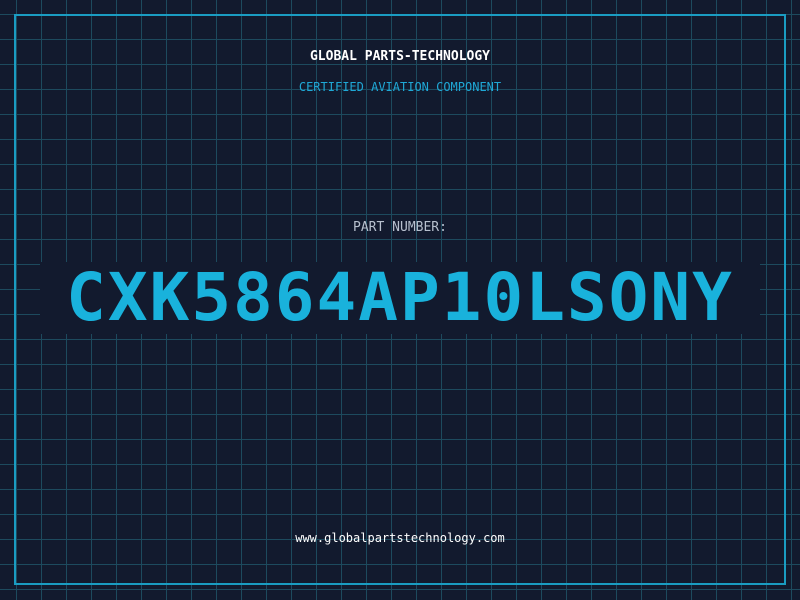 Image resolution: width=800 pixels, height=600 pixels. What do you see at coordinates (400, 297) in the screenshot?
I see `part-number-value: CXK5864AP10LSONY` at bounding box center [400, 297].